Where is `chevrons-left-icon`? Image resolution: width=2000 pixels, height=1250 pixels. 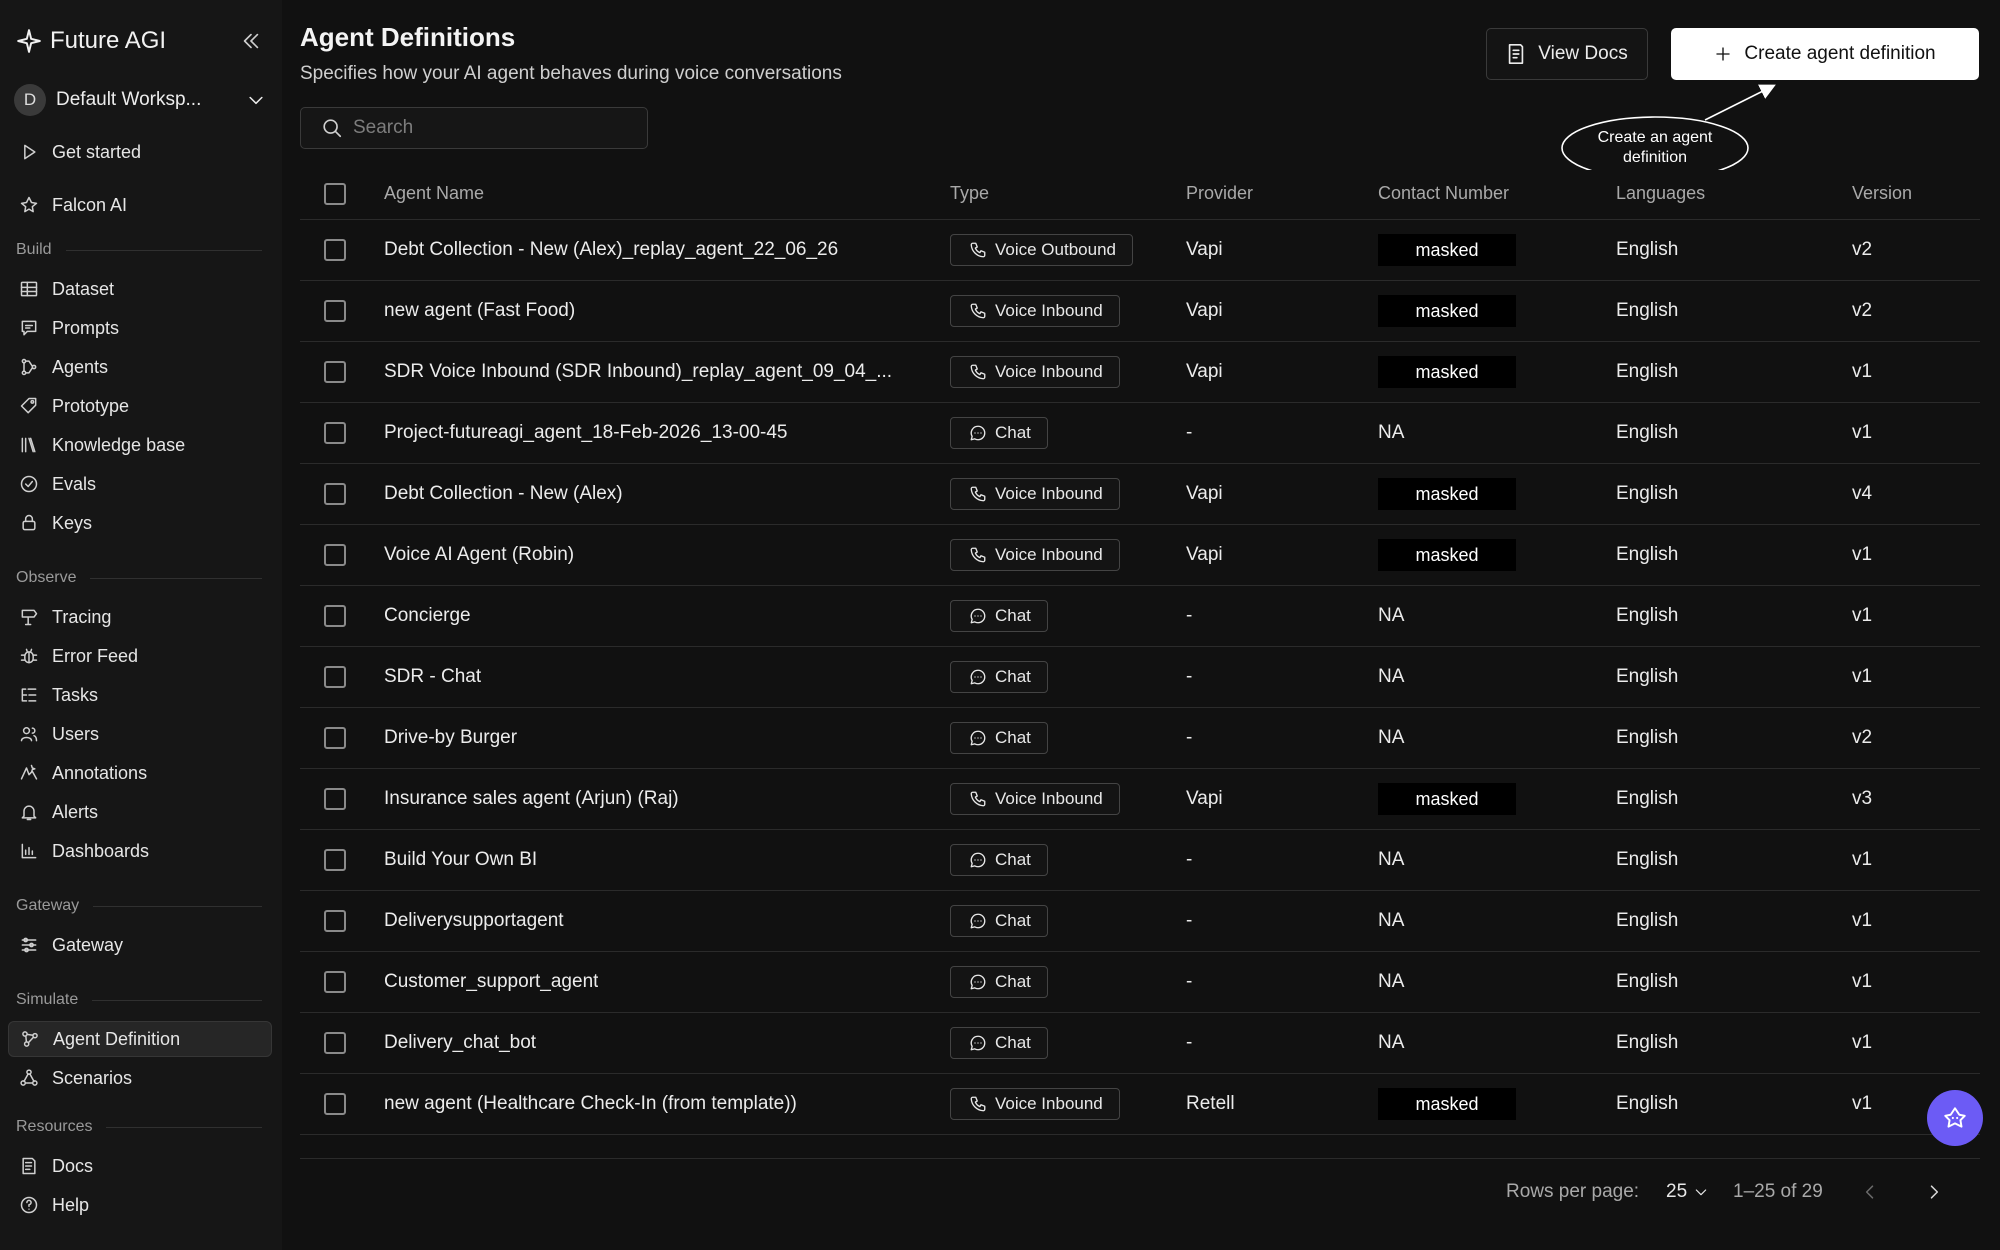 chevrons-left-icon is located at coordinates (251, 41).